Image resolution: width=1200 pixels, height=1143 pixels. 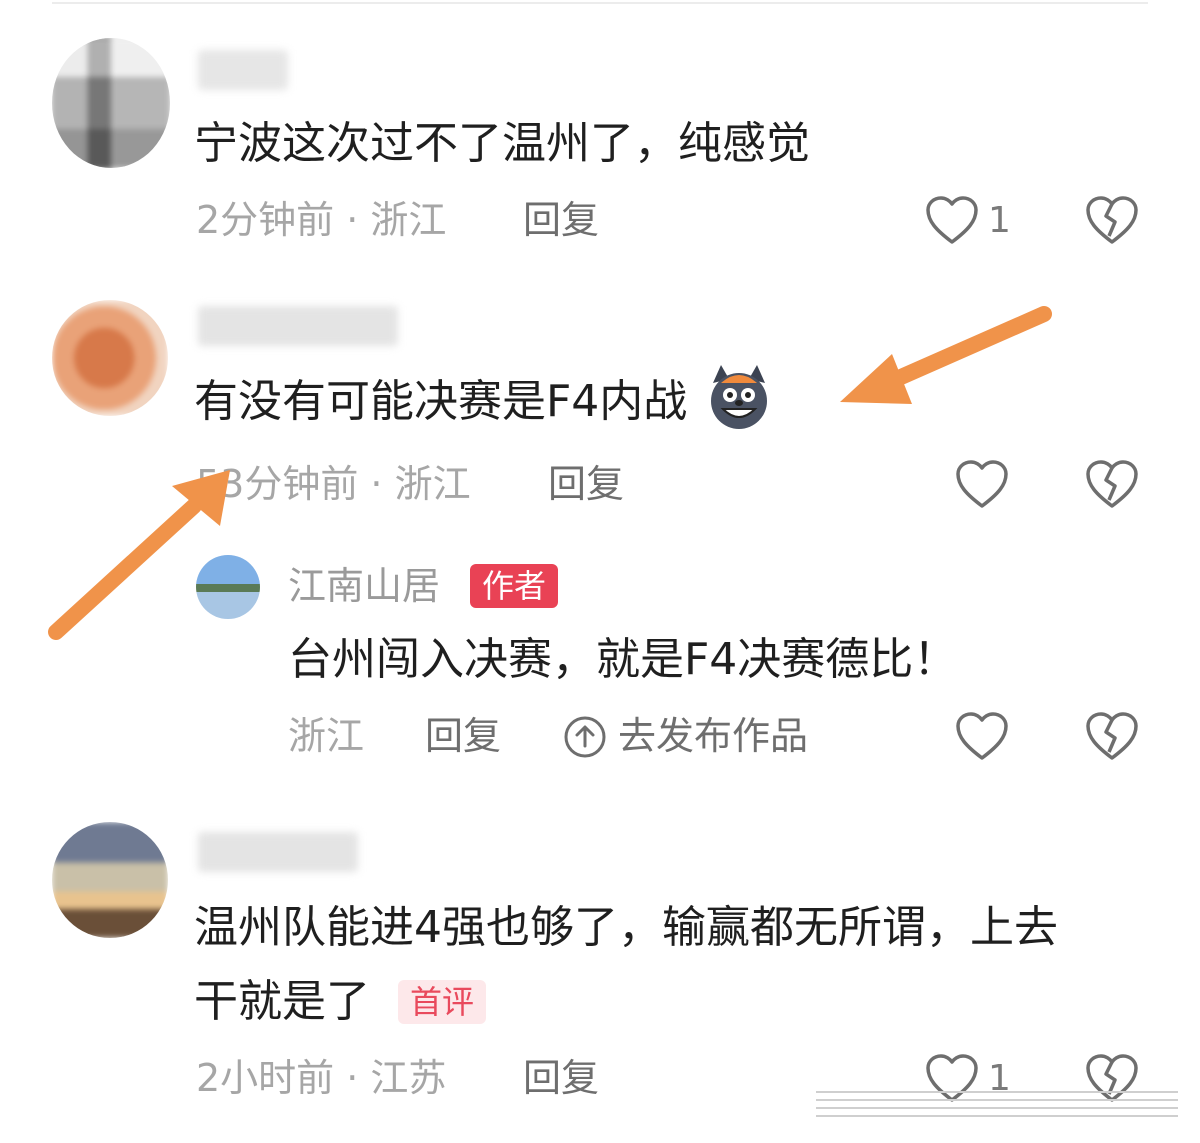 I want to click on author-name: 江南山居, so click(x=364, y=586).